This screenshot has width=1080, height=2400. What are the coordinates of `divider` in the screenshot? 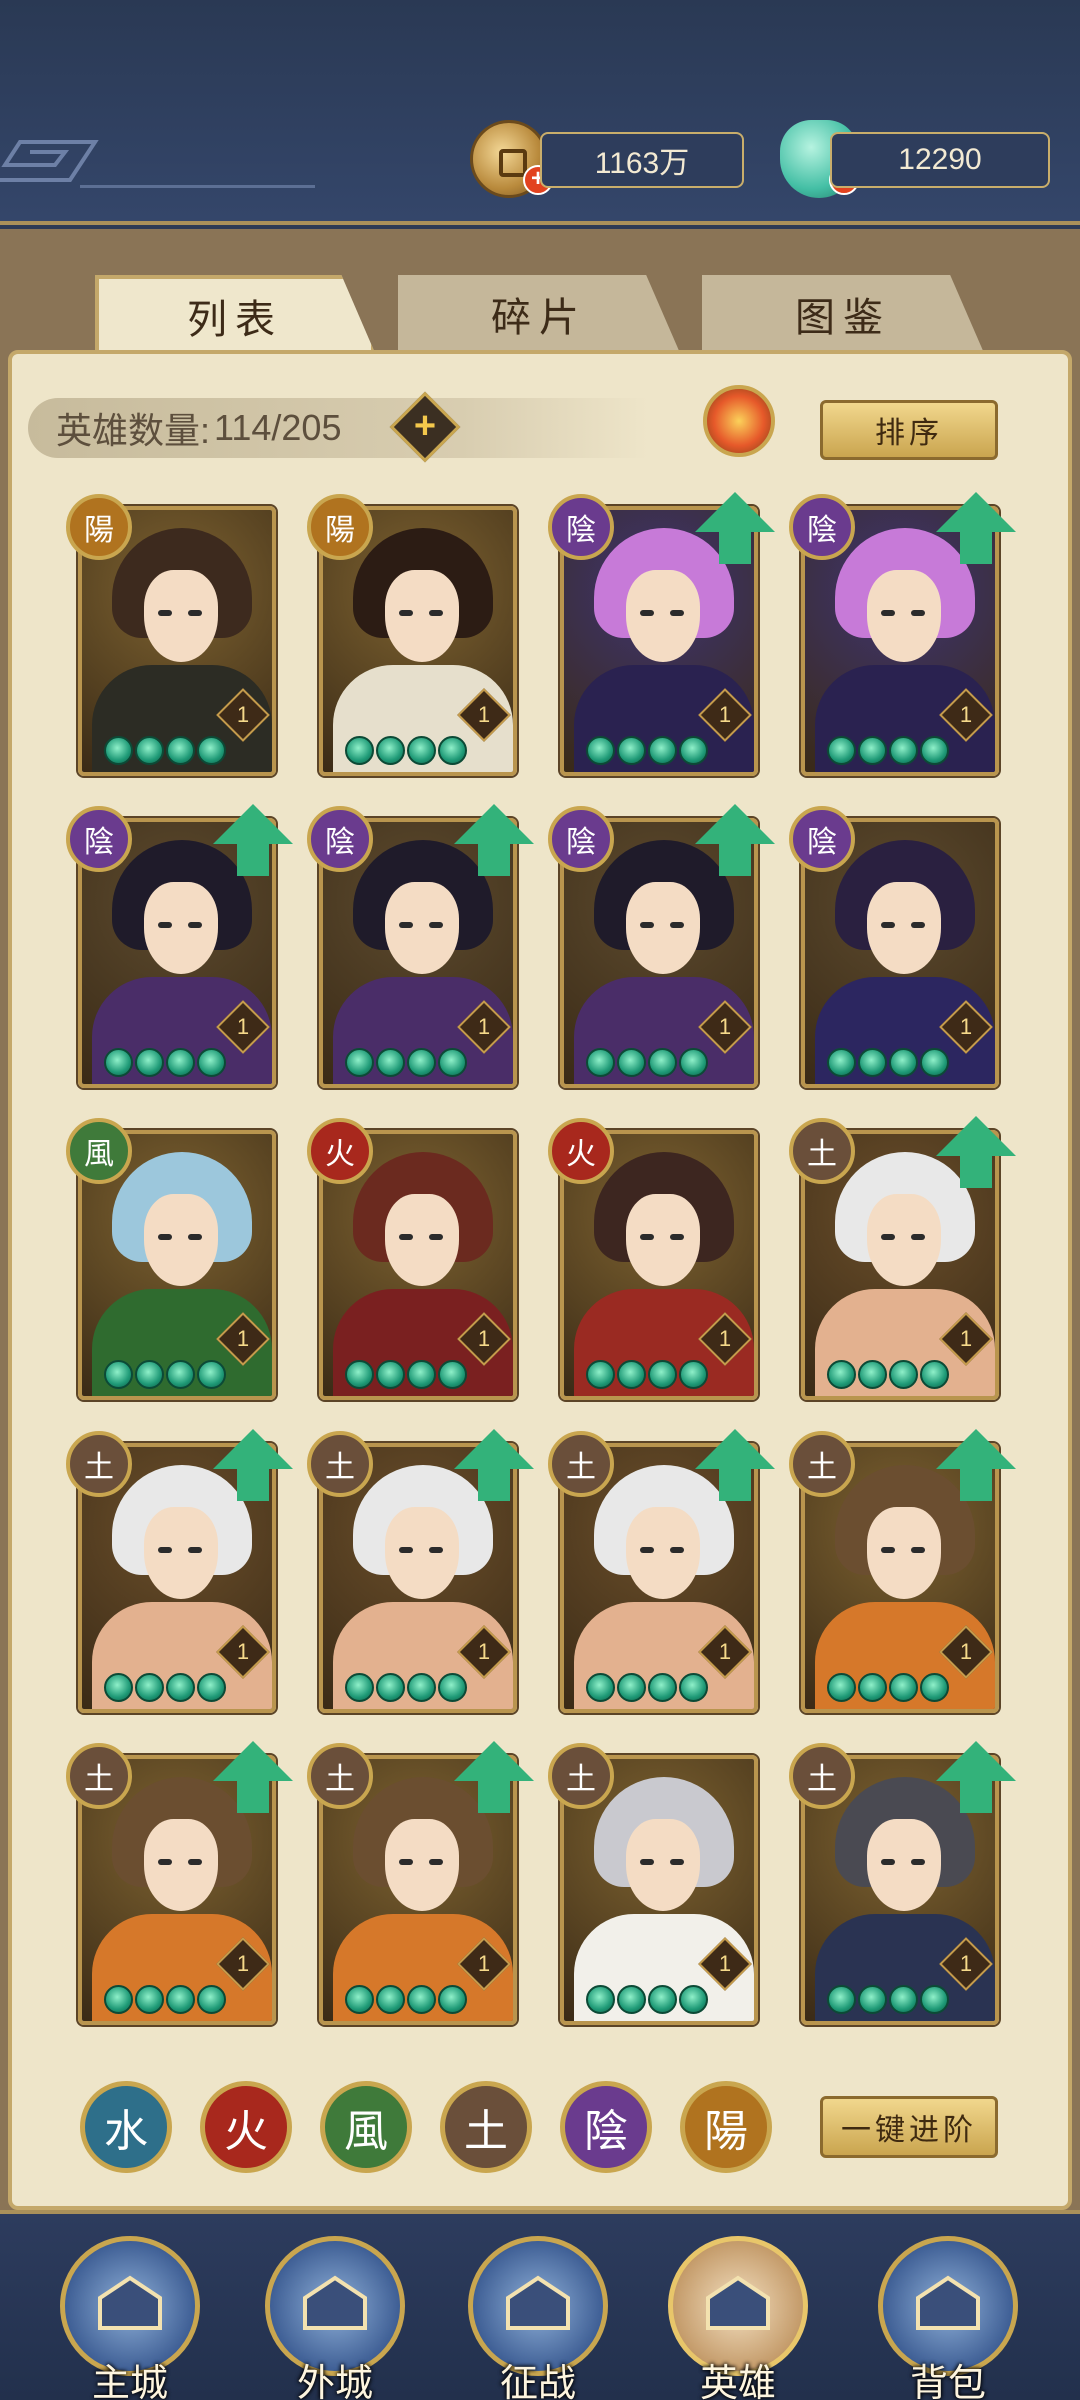 It's located at (197, 186).